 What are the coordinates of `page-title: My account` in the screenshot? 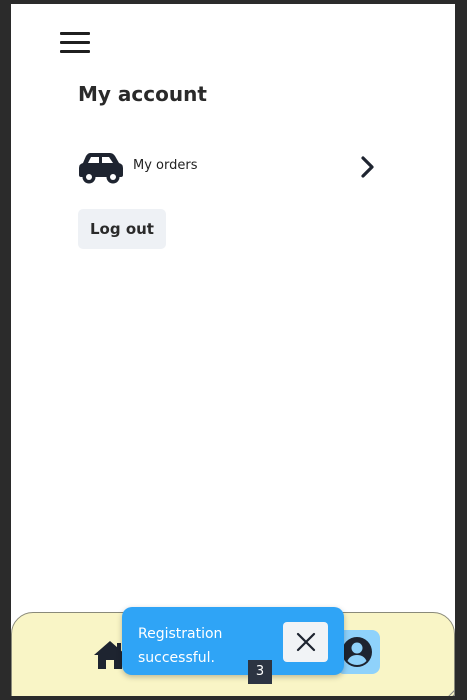 It's located at (142, 94).